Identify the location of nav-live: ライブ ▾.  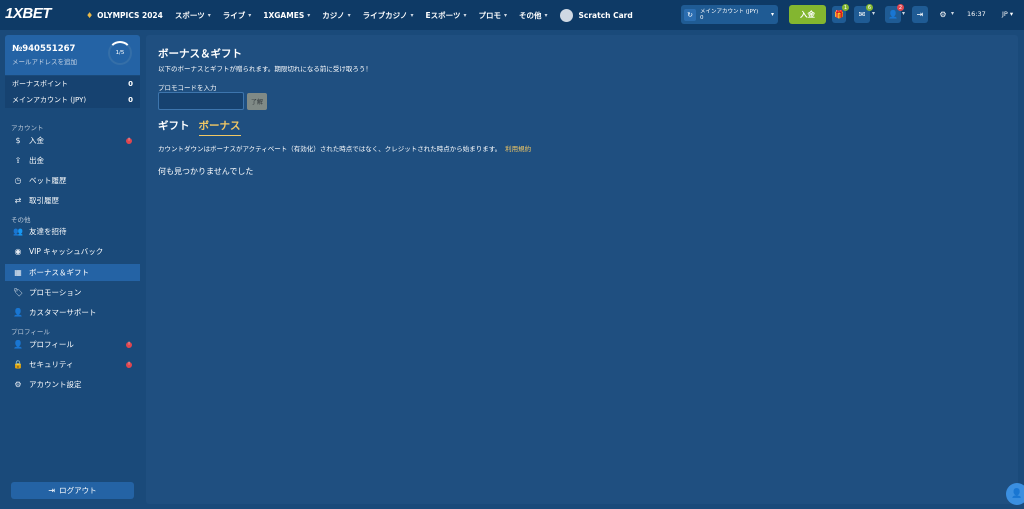
(237, 15).